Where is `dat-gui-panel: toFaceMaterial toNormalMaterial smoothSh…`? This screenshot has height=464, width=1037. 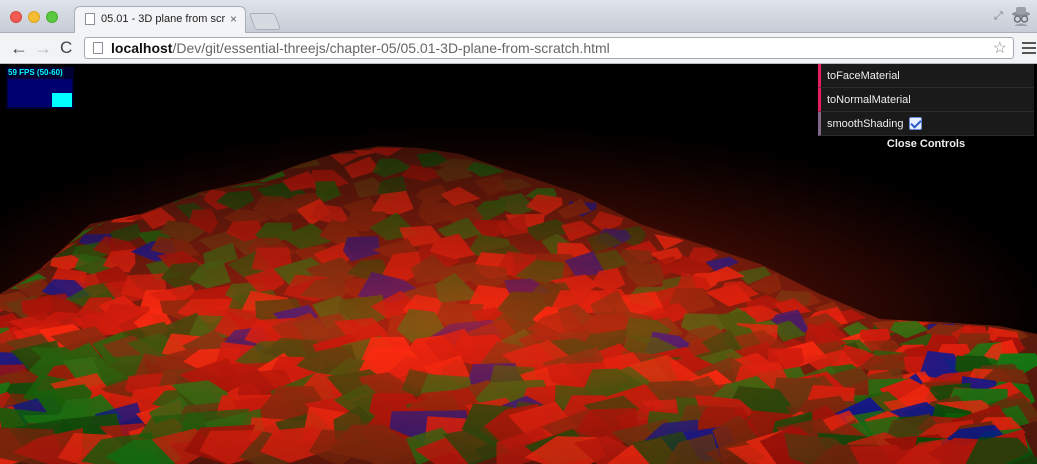
dat-gui-panel: toFaceMaterial toNormalMaterial smoothSh… is located at coordinates (926, 108).